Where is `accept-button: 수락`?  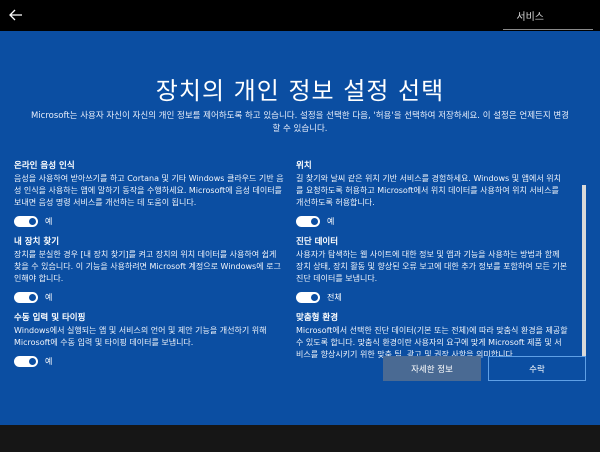
accept-button: 수락 is located at coordinates (537, 368).